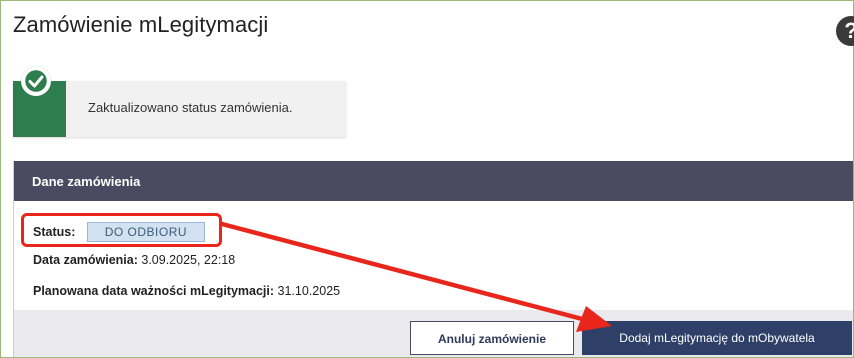 Image resolution: width=854 pixels, height=358 pixels. What do you see at coordinates (190, 107) in the screenshot?
I see `notification-message: Zaktualizowano status zamówienia.` at bounding box center [190, 107].